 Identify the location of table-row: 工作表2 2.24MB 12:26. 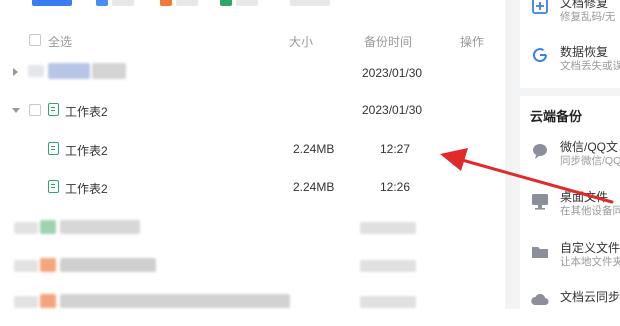
(252, 187).